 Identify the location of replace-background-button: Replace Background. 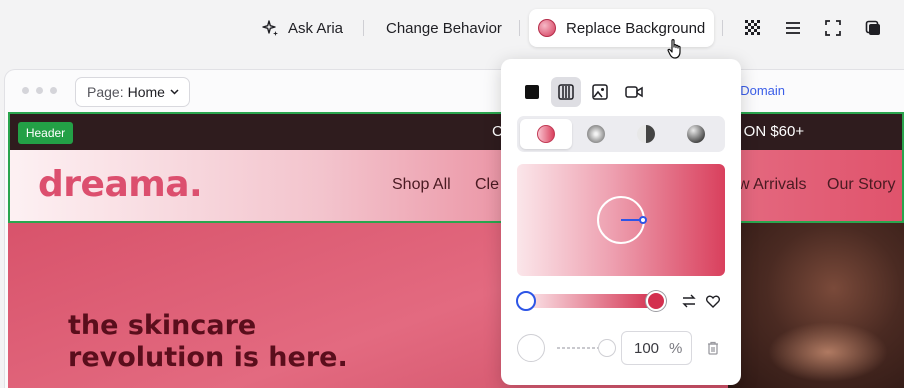
(621, 28).